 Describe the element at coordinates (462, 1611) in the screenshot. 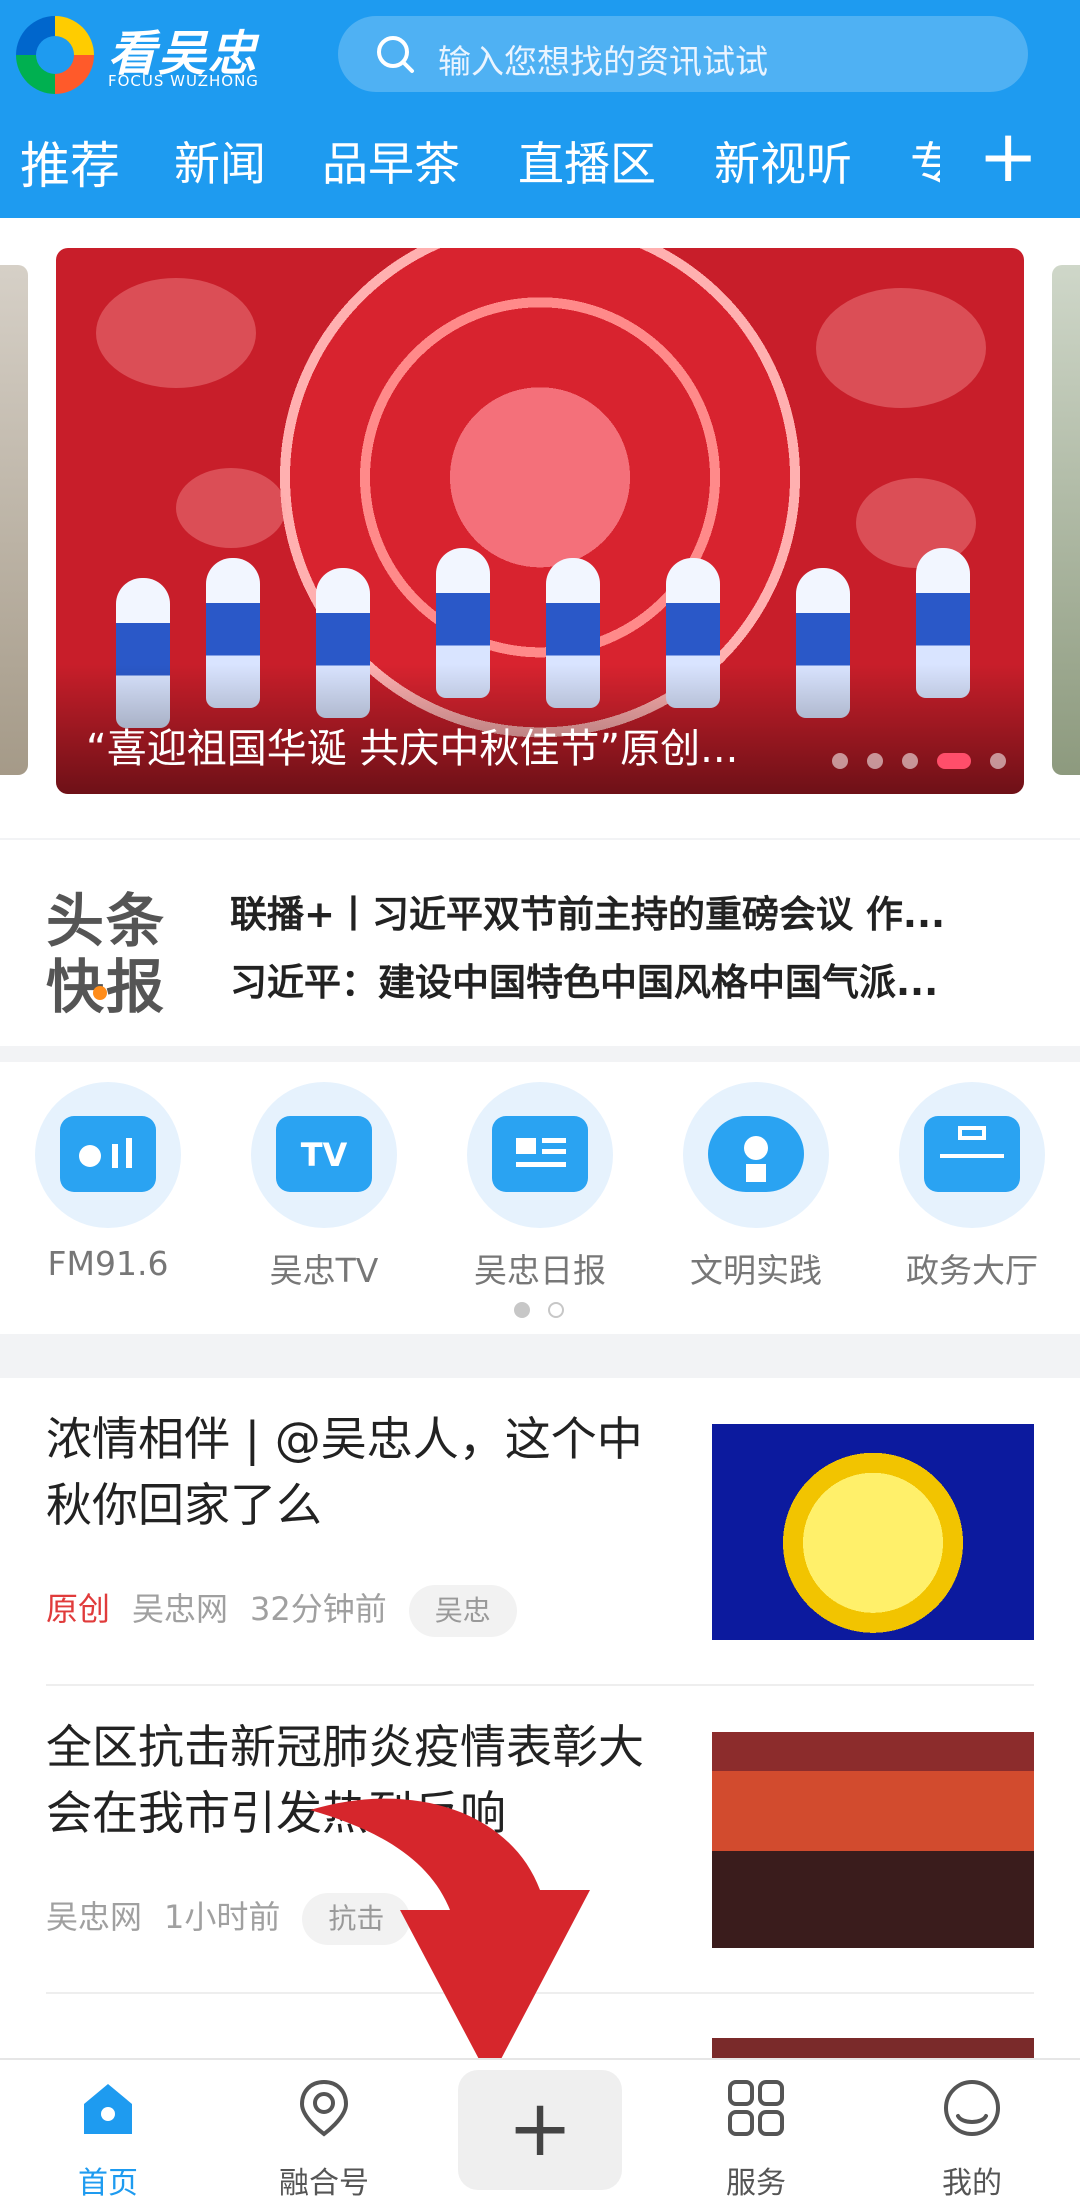

I see `news-tag: 吴忠` at that location.